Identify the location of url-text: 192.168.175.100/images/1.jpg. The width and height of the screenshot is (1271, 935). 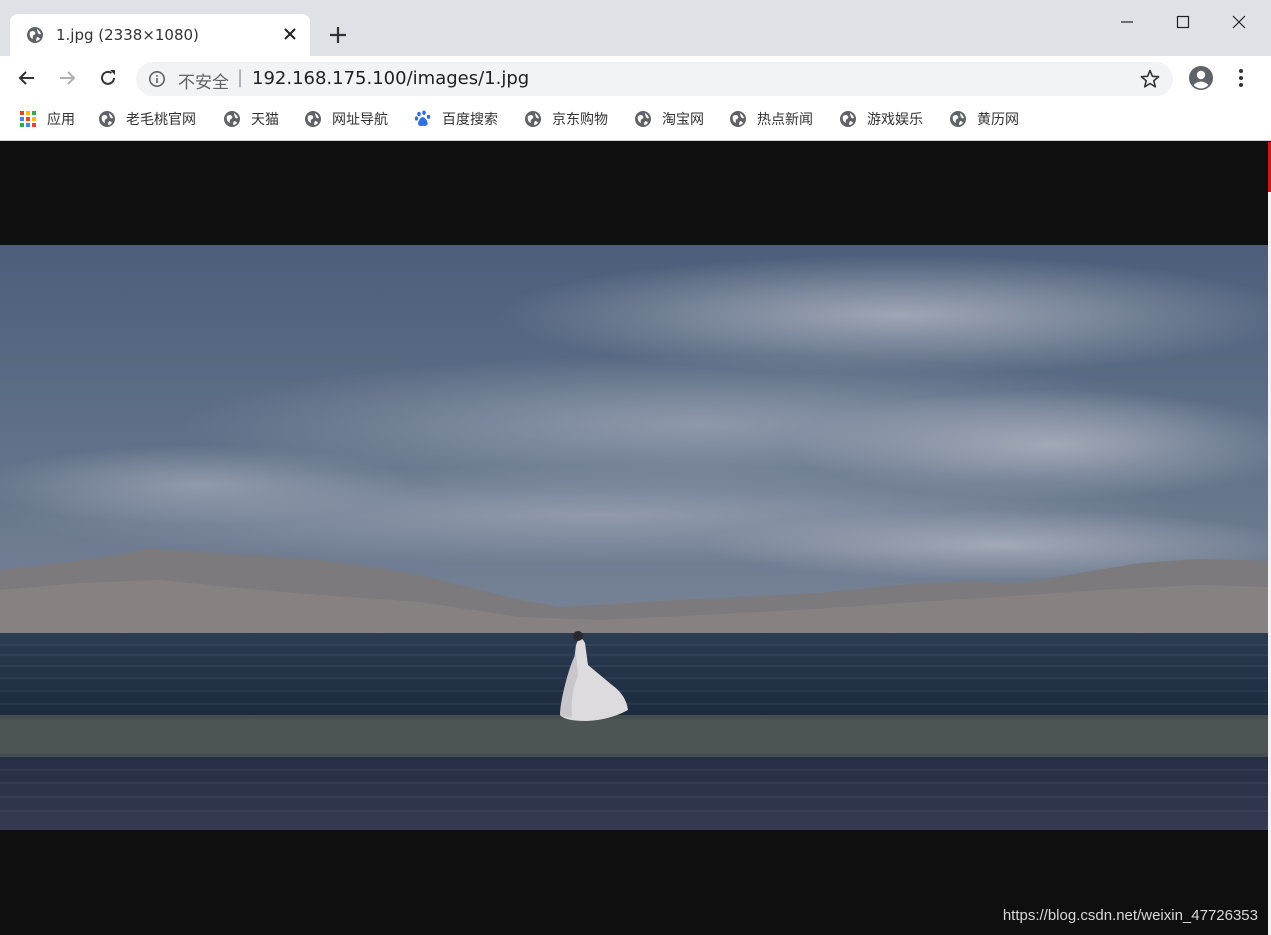
(390, 78).